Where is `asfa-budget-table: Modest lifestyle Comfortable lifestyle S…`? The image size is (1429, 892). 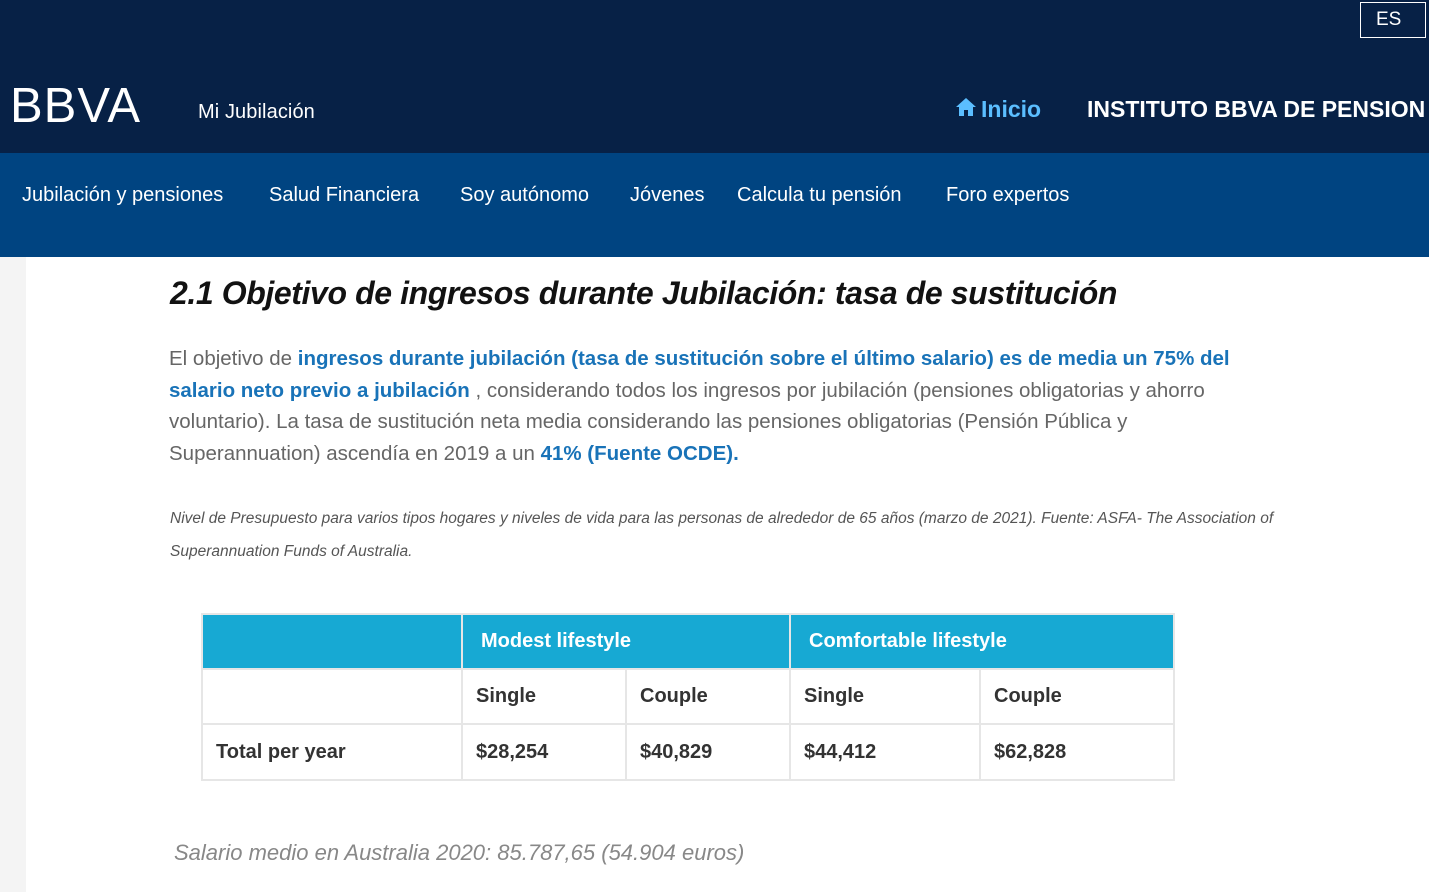
asfa-budget-table: Modest lifestyle Comfortable lifestyle S… is located at coordinates (688, 697).